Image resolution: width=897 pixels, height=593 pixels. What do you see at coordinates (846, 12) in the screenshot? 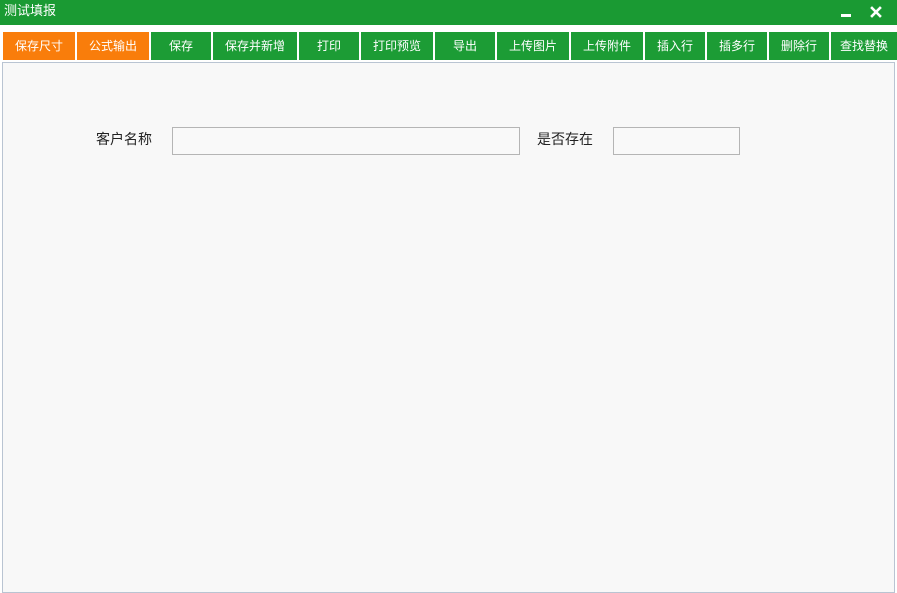
I see `minimize-button` at bounding box center [846, 12].